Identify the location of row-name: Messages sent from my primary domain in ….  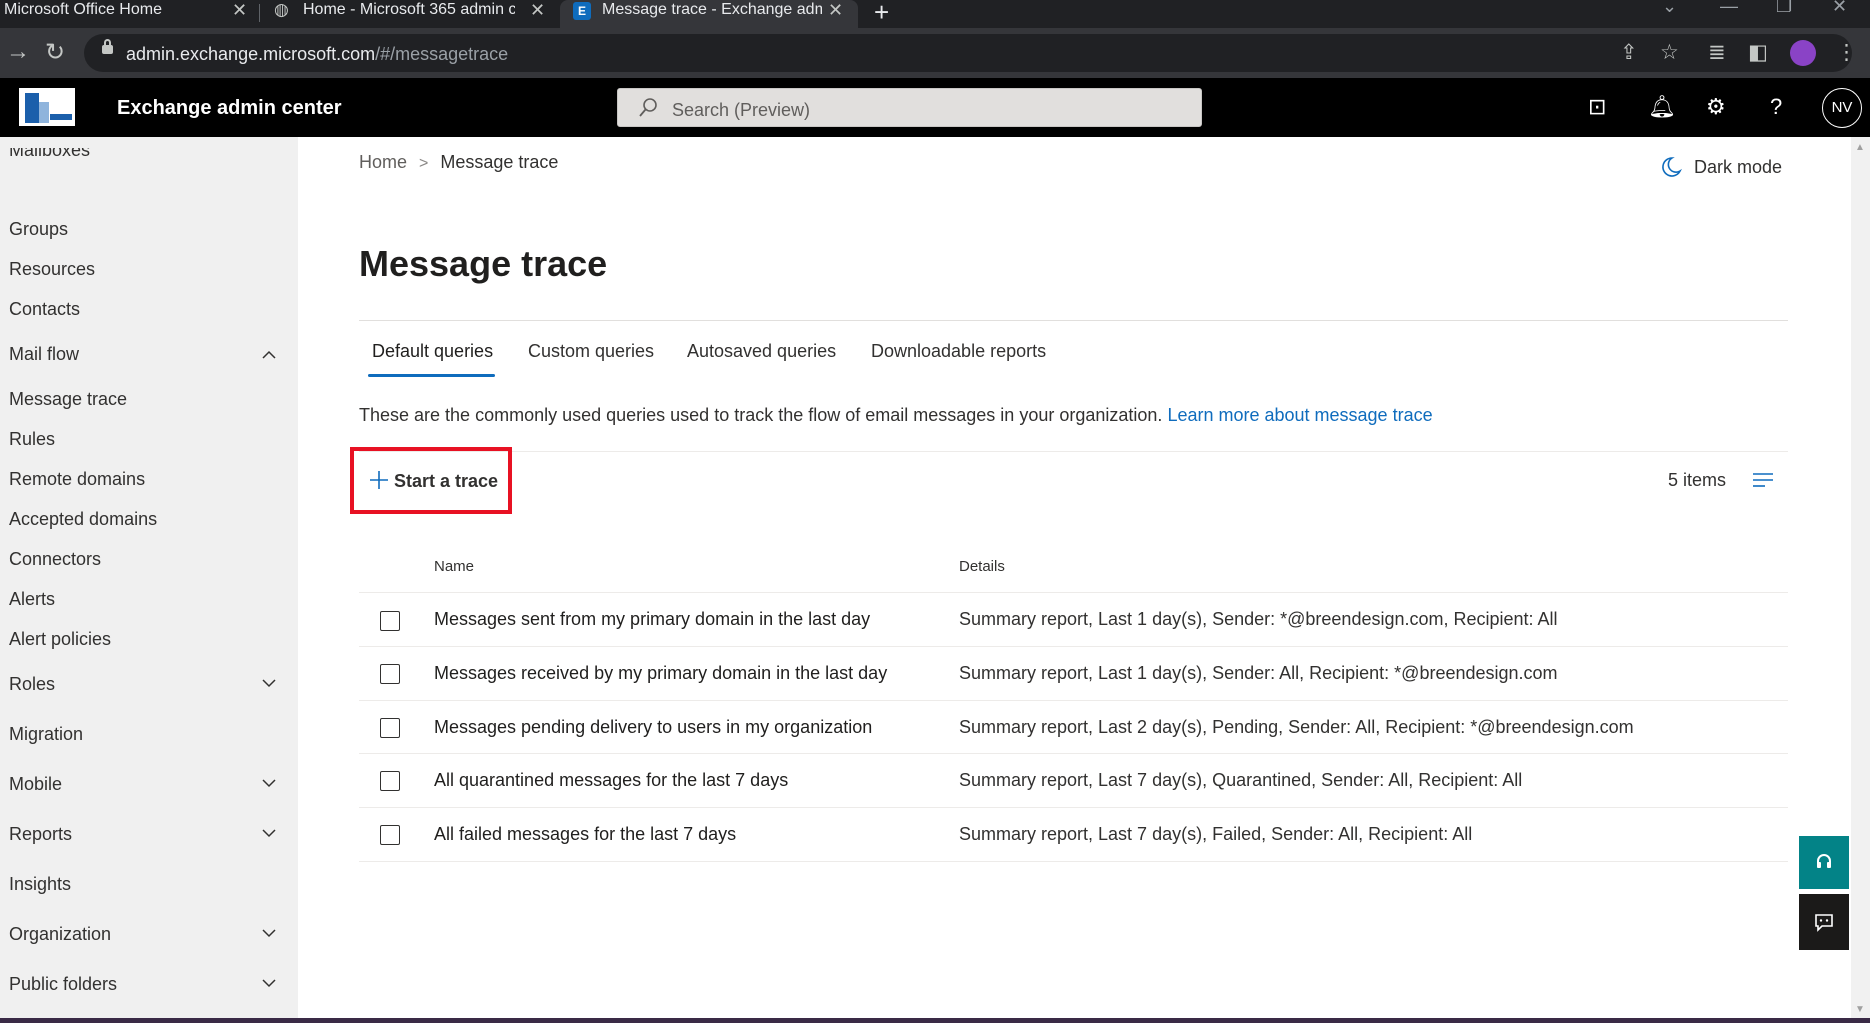
(652, 619).